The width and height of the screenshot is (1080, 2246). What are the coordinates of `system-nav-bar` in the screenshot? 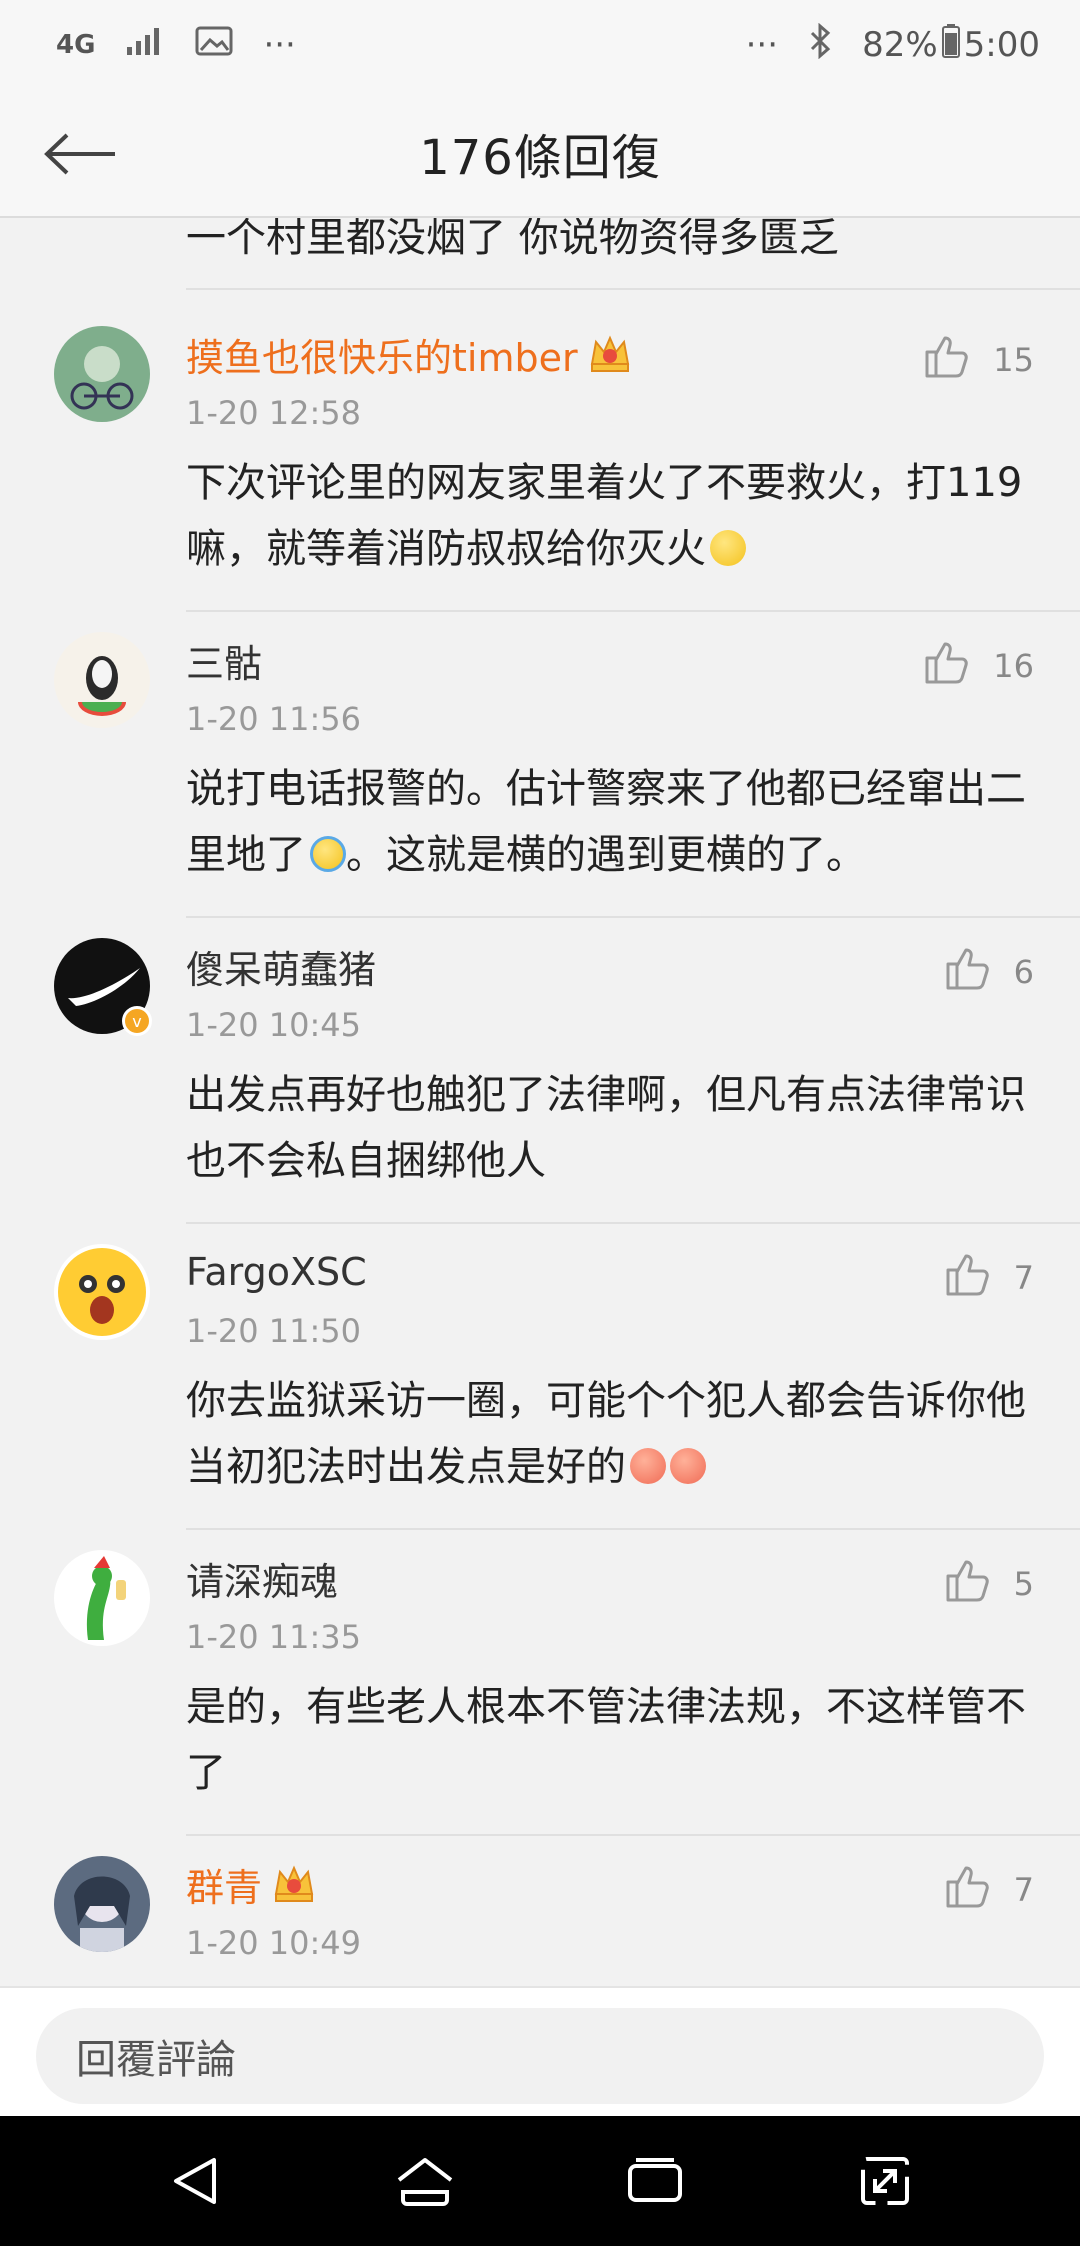 It's located at (540, 2181).